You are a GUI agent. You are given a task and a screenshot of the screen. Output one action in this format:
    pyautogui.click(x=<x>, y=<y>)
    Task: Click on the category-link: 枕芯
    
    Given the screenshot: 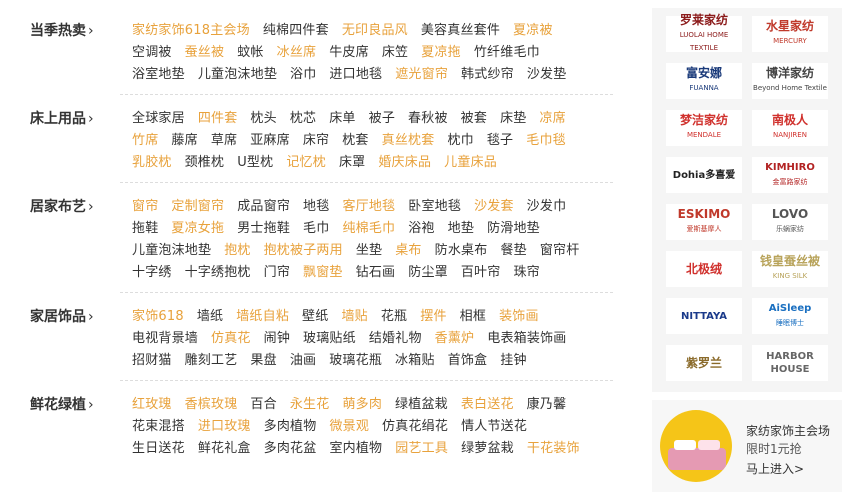 What is the action you would take?
    pyautogui.click(x=303, y=119)
    